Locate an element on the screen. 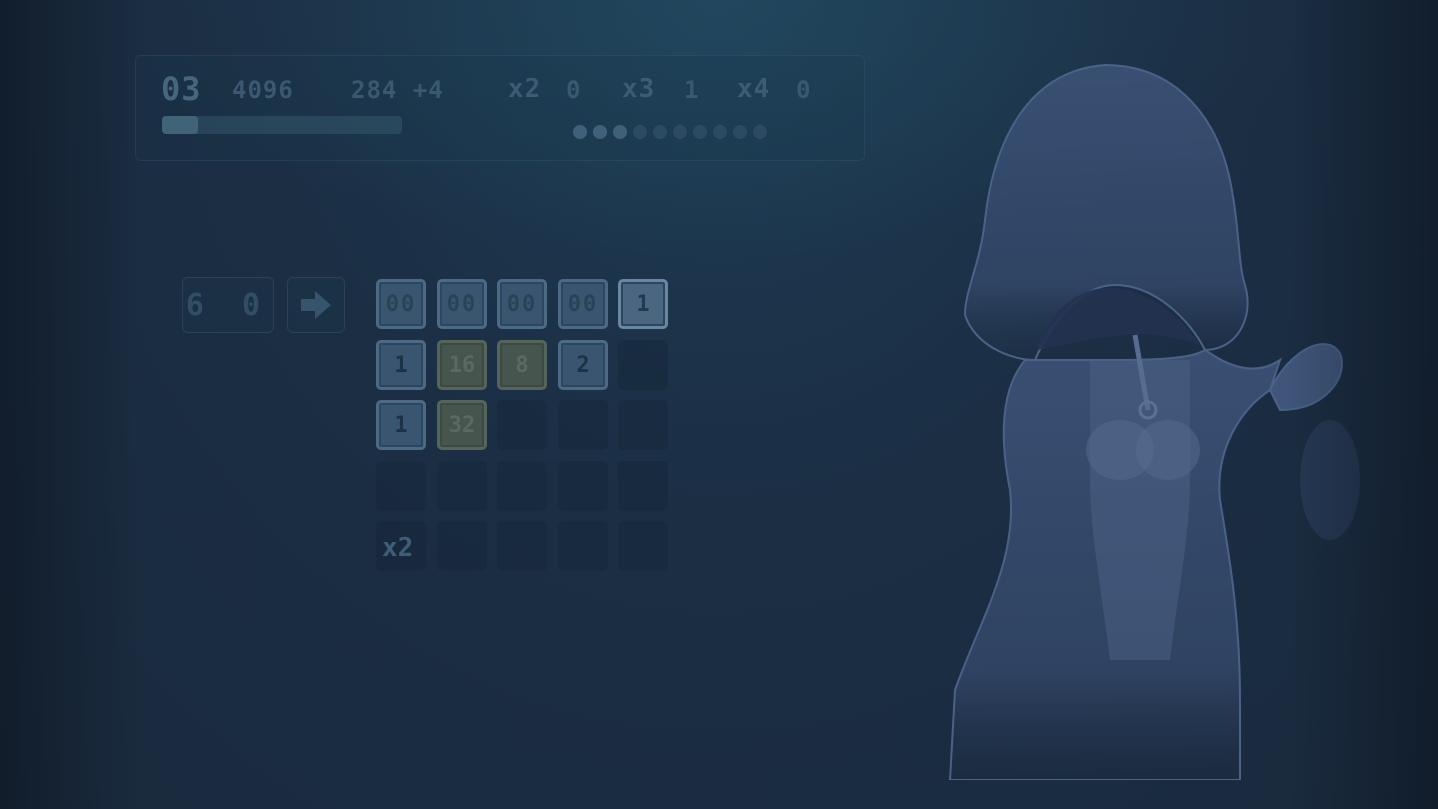  queue-counter: 6 0 is located at coordinates (228, 305).